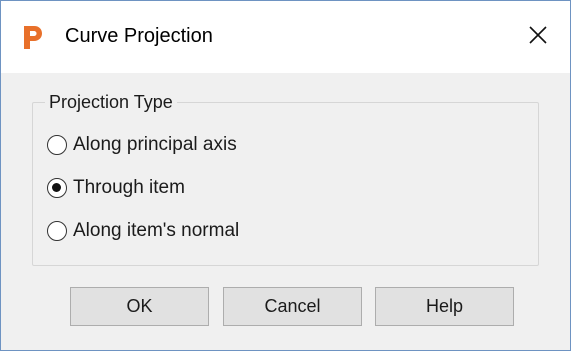 This screenshot has width=571, height=351. Describe the element at coordinates (129, 187) in the screenshot. I see `radio-label: Through item` at that location.